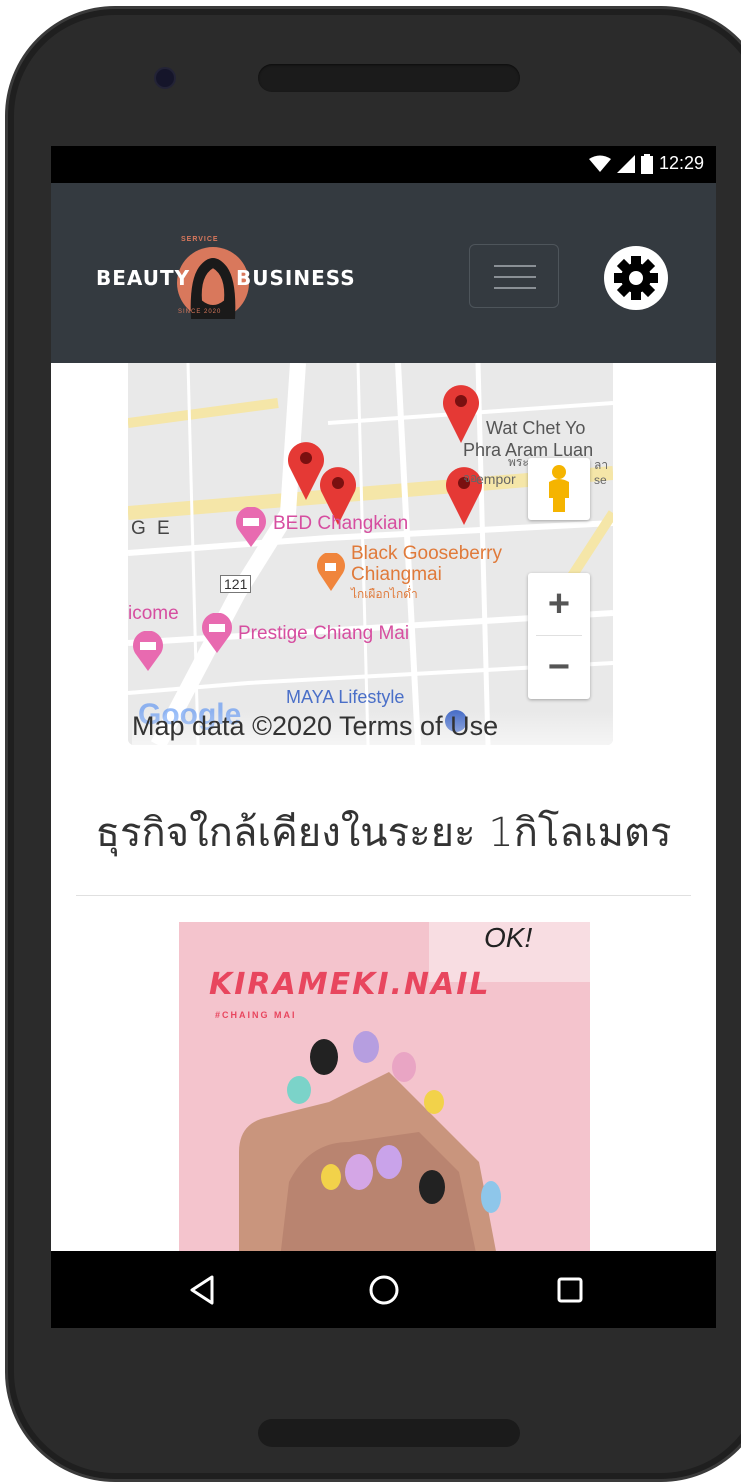 This screenshot has width=741, height=1482. What do you see at coordinates (681, 163) in the screenshot?
I see `status-time: 12:29` at bounding box center [681, 163].